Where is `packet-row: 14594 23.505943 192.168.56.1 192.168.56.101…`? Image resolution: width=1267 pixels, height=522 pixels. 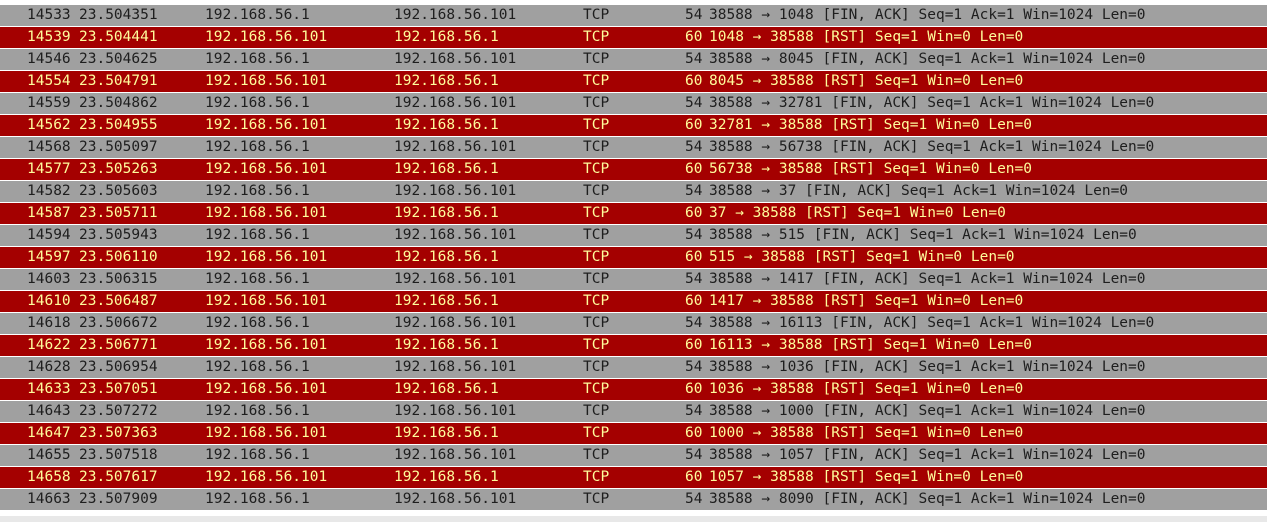
packet-row: 14594 23.505943 192.168.56.1 192.168.56.101… is located at coordinates (633, 235).